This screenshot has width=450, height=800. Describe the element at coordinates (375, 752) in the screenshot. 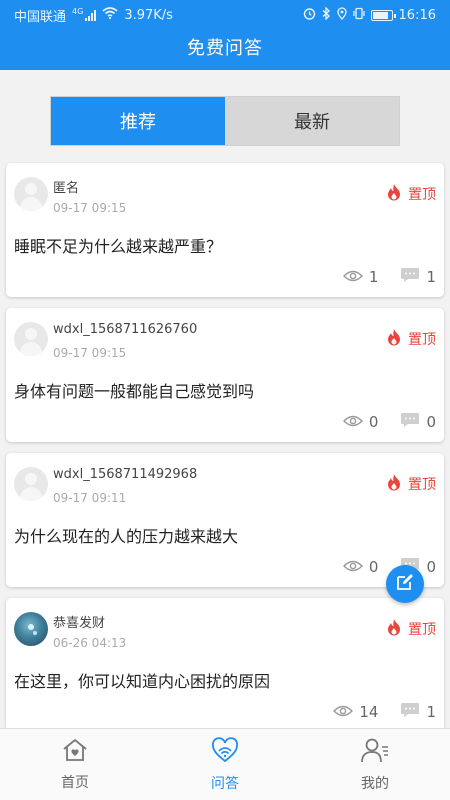

I see `profile-icon` at that location.